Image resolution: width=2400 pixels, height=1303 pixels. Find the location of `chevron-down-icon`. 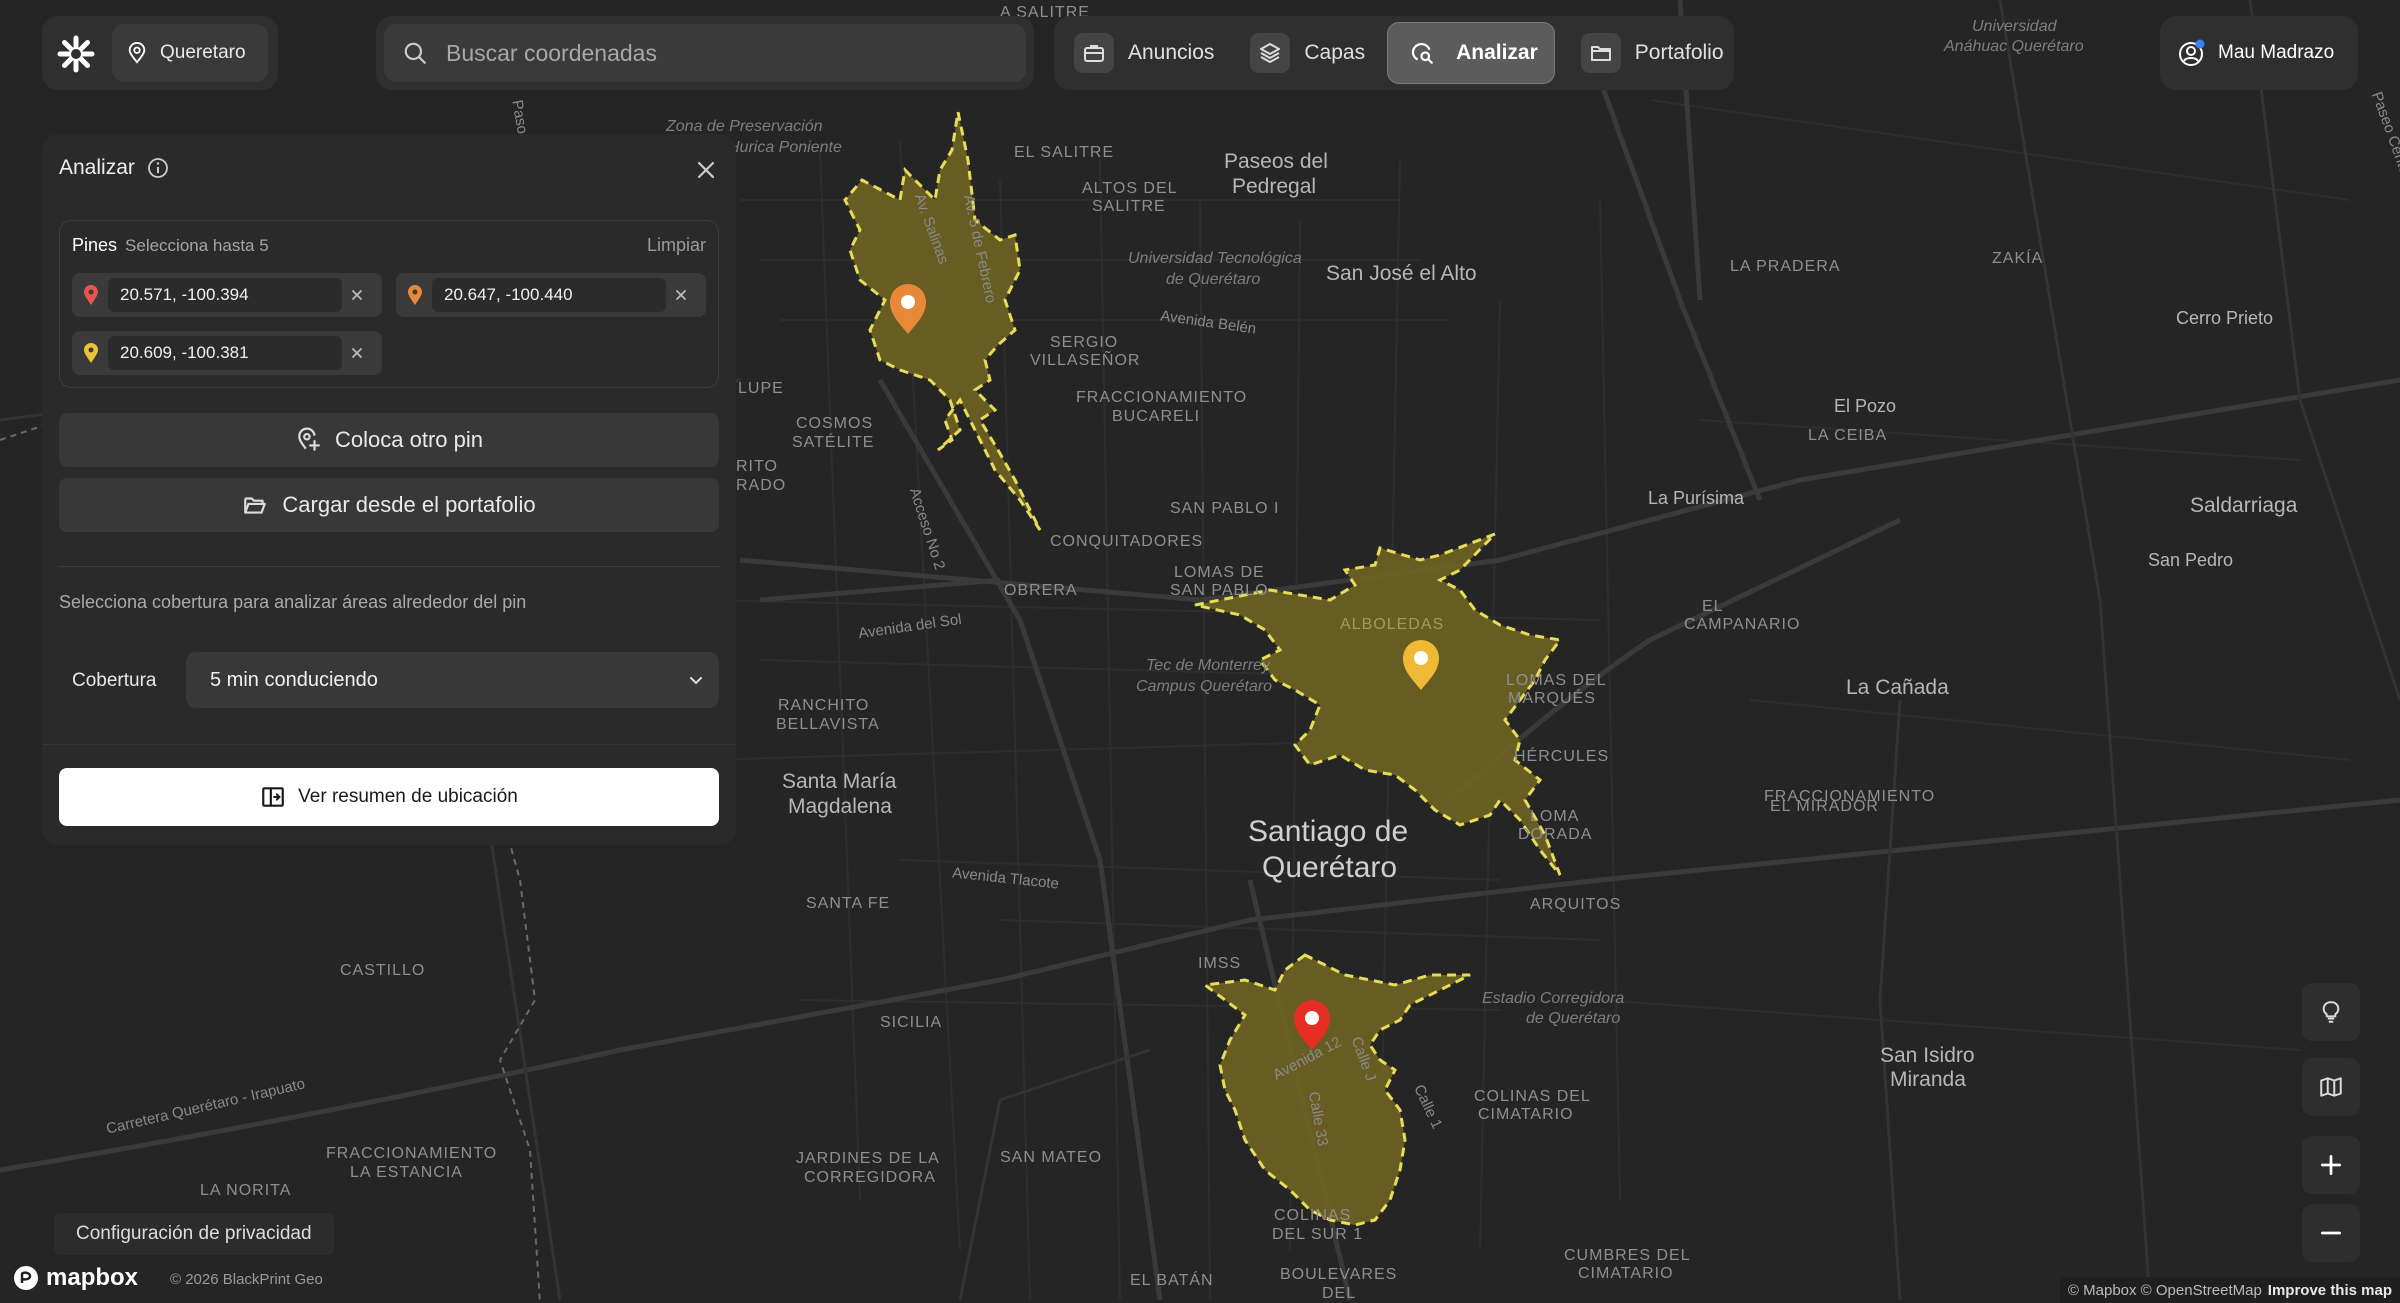

chevron-down-icon is located at coordinates (696, 681).